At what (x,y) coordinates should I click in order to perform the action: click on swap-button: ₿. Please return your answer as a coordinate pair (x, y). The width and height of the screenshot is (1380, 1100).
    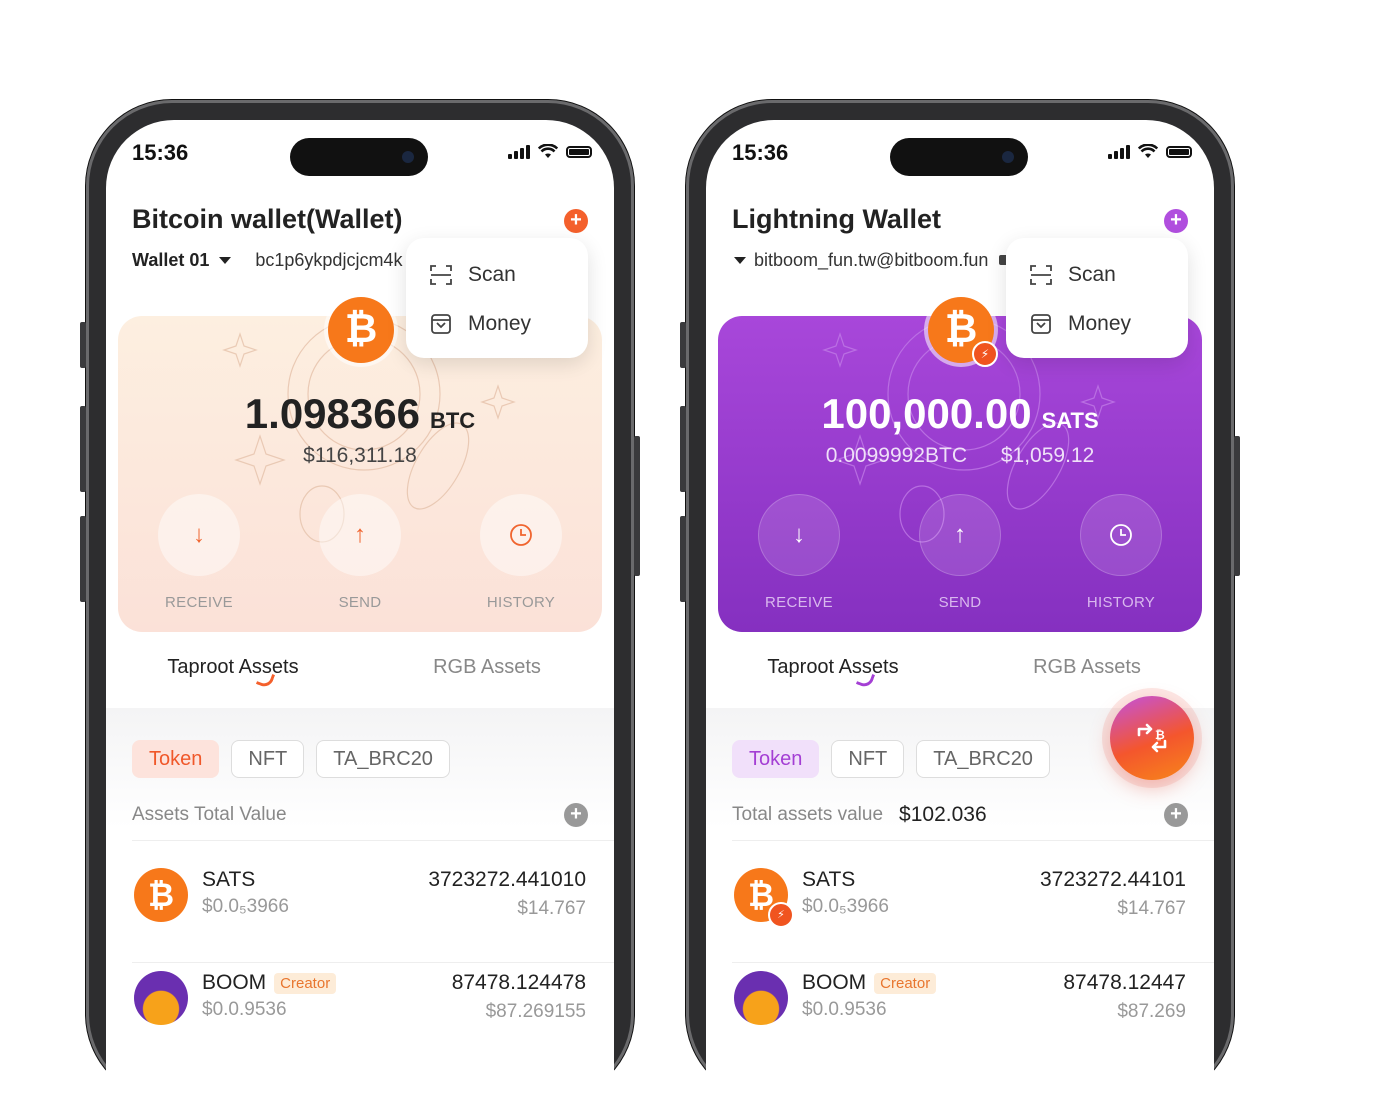
    Looking at the image, I should click on (1152, 738).